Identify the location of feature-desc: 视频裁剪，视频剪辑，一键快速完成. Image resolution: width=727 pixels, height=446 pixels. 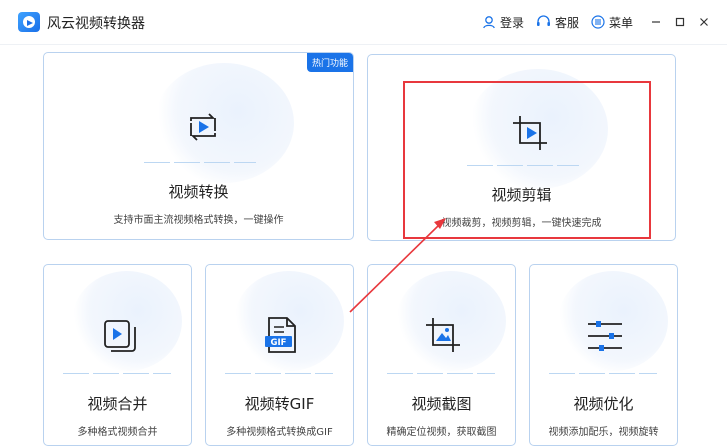
(521, 223).